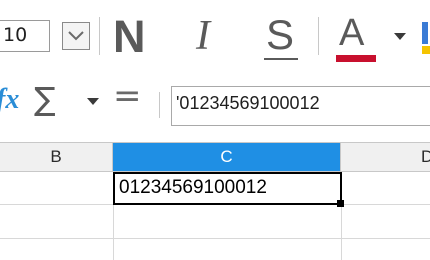 This screenshot has width=430, height=260. Describe the element at coordinates (351, 33) in the screenshot. I see `font-color-button: A` at that location.